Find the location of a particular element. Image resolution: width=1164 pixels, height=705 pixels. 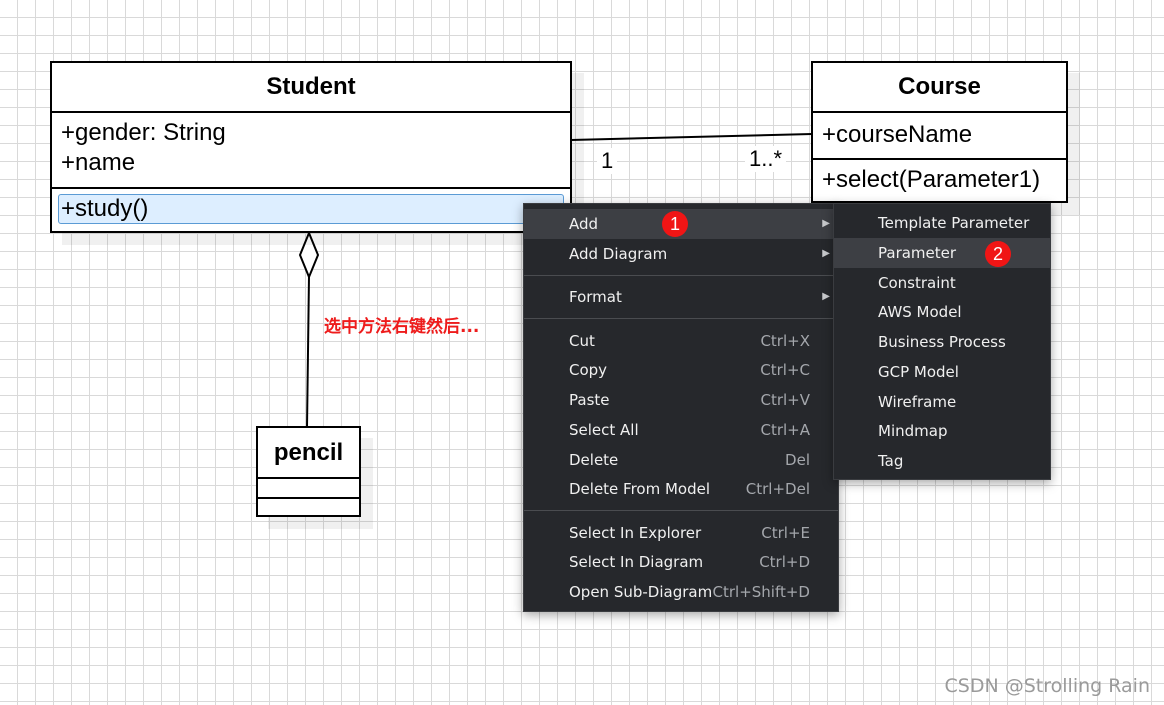

menu-item-copy: Copy Ctrl+C is located at coordinates (681, 370).